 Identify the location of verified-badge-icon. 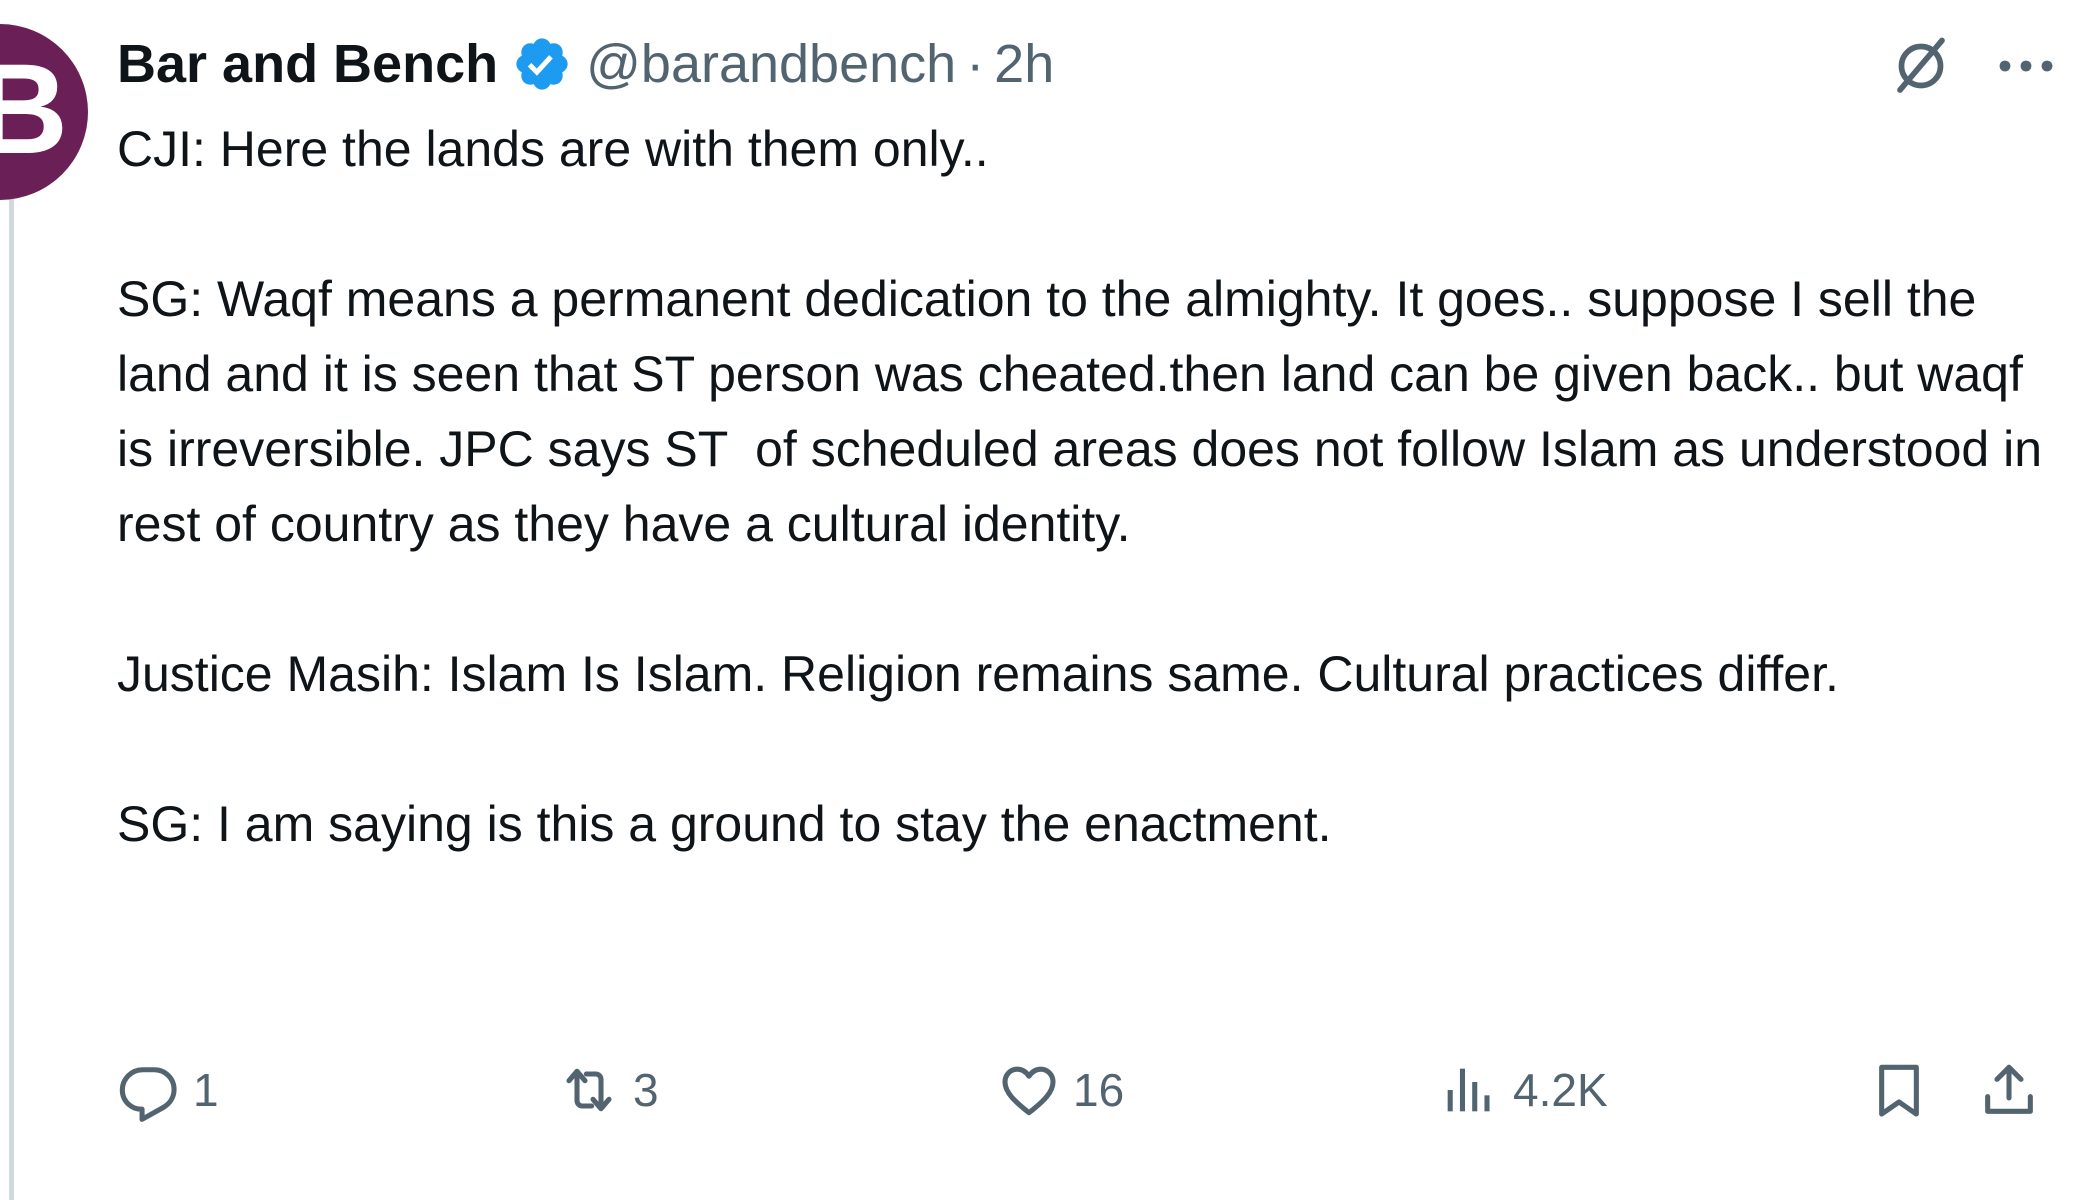
(542, 64).